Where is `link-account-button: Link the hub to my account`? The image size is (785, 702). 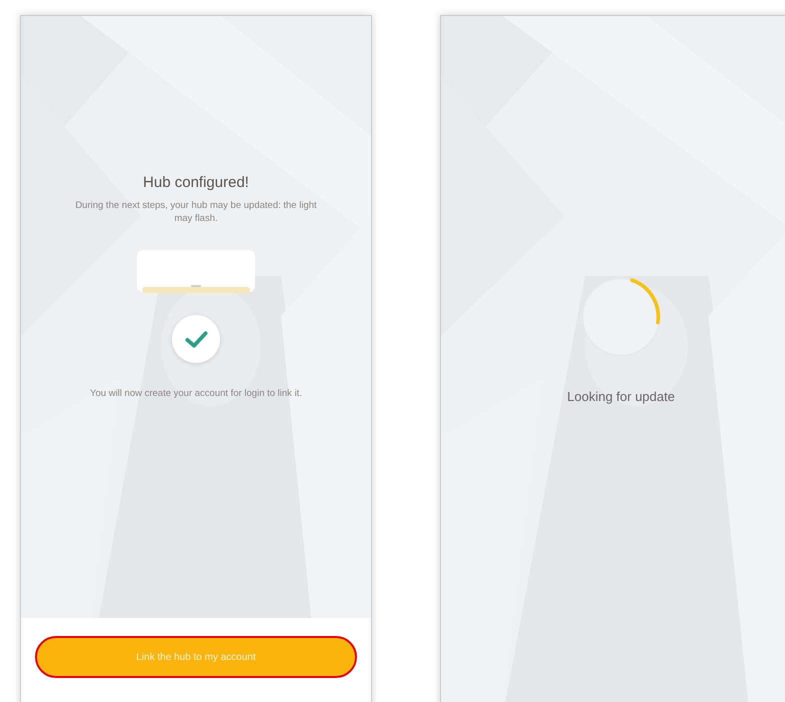
link-account-button: Link the hub to my account is located at coordinates (196, 657).